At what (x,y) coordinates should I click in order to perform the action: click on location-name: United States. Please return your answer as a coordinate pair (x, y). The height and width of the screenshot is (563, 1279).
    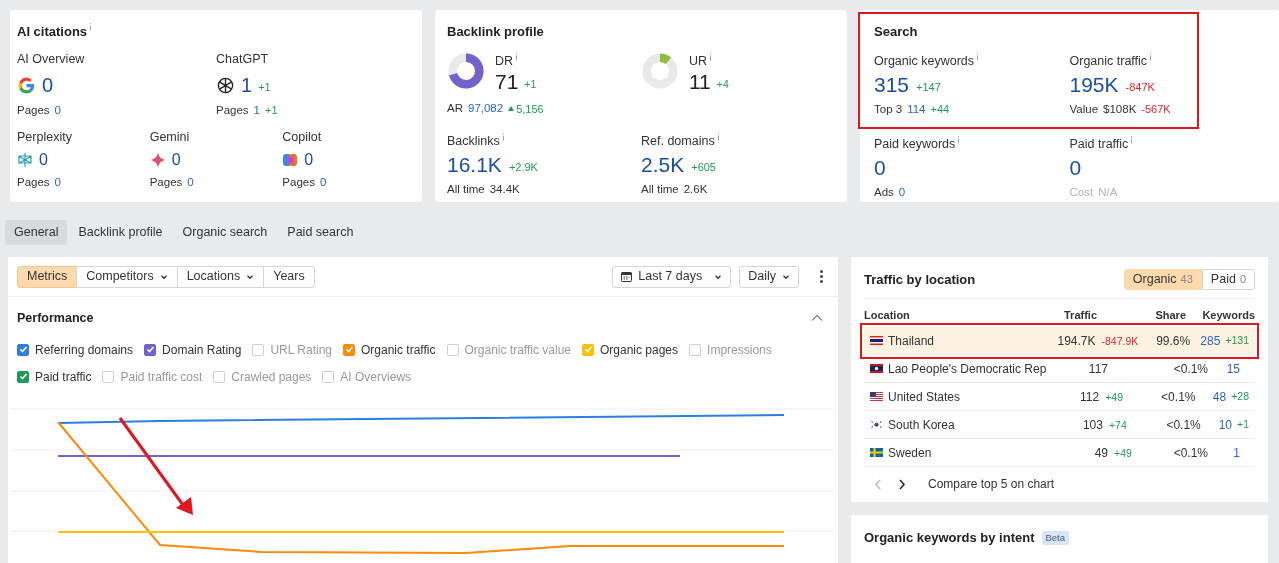
    Looking at the image, I should click on (925, 397).